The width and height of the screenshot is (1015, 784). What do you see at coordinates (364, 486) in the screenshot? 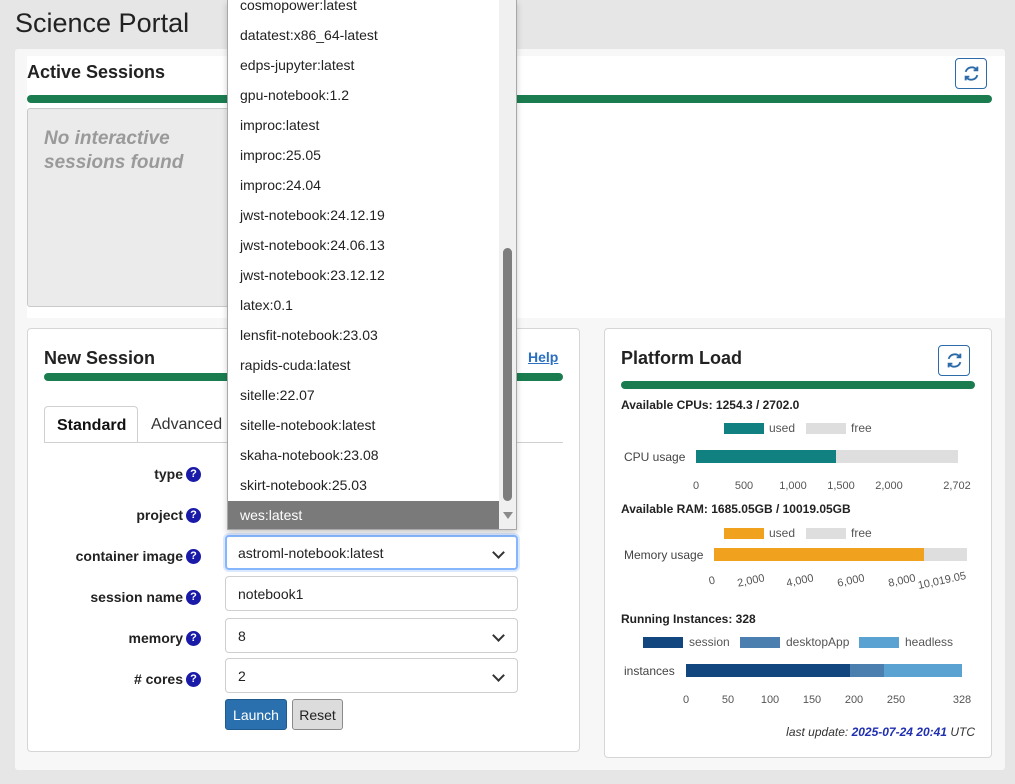
I see `dropdown-option: skirt-notebook:25.03` at bounding box center [364, 486].